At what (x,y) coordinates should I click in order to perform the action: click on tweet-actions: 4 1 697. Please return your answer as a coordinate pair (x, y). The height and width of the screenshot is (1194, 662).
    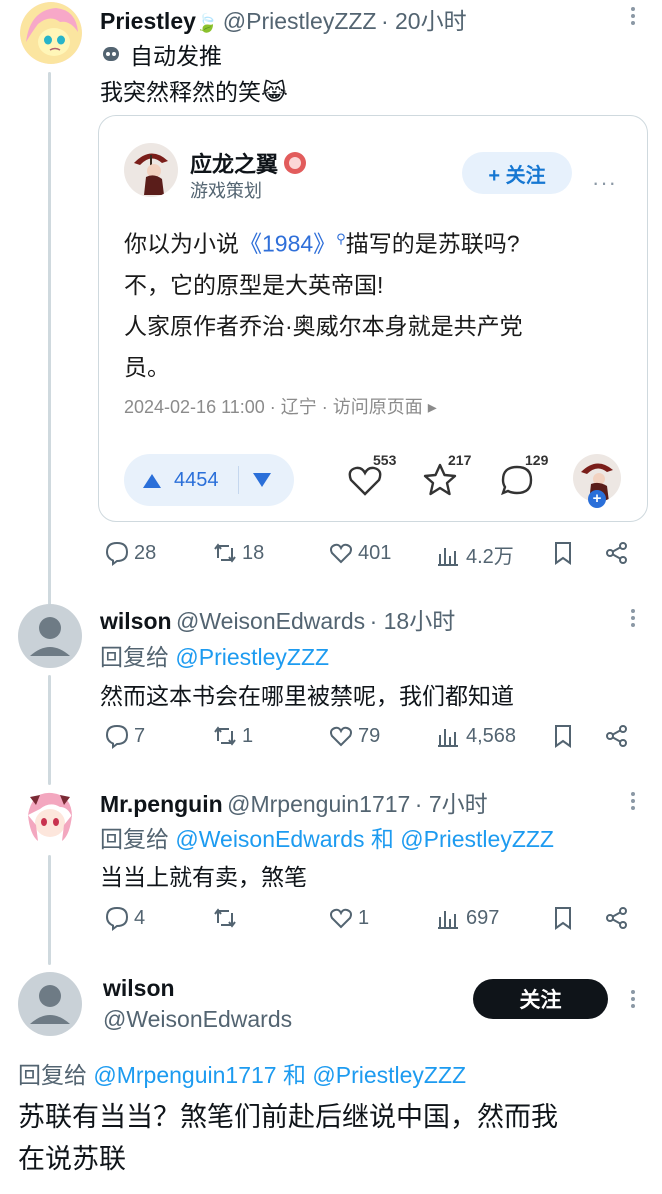
    Looking at the image, I should click on (370, 920).